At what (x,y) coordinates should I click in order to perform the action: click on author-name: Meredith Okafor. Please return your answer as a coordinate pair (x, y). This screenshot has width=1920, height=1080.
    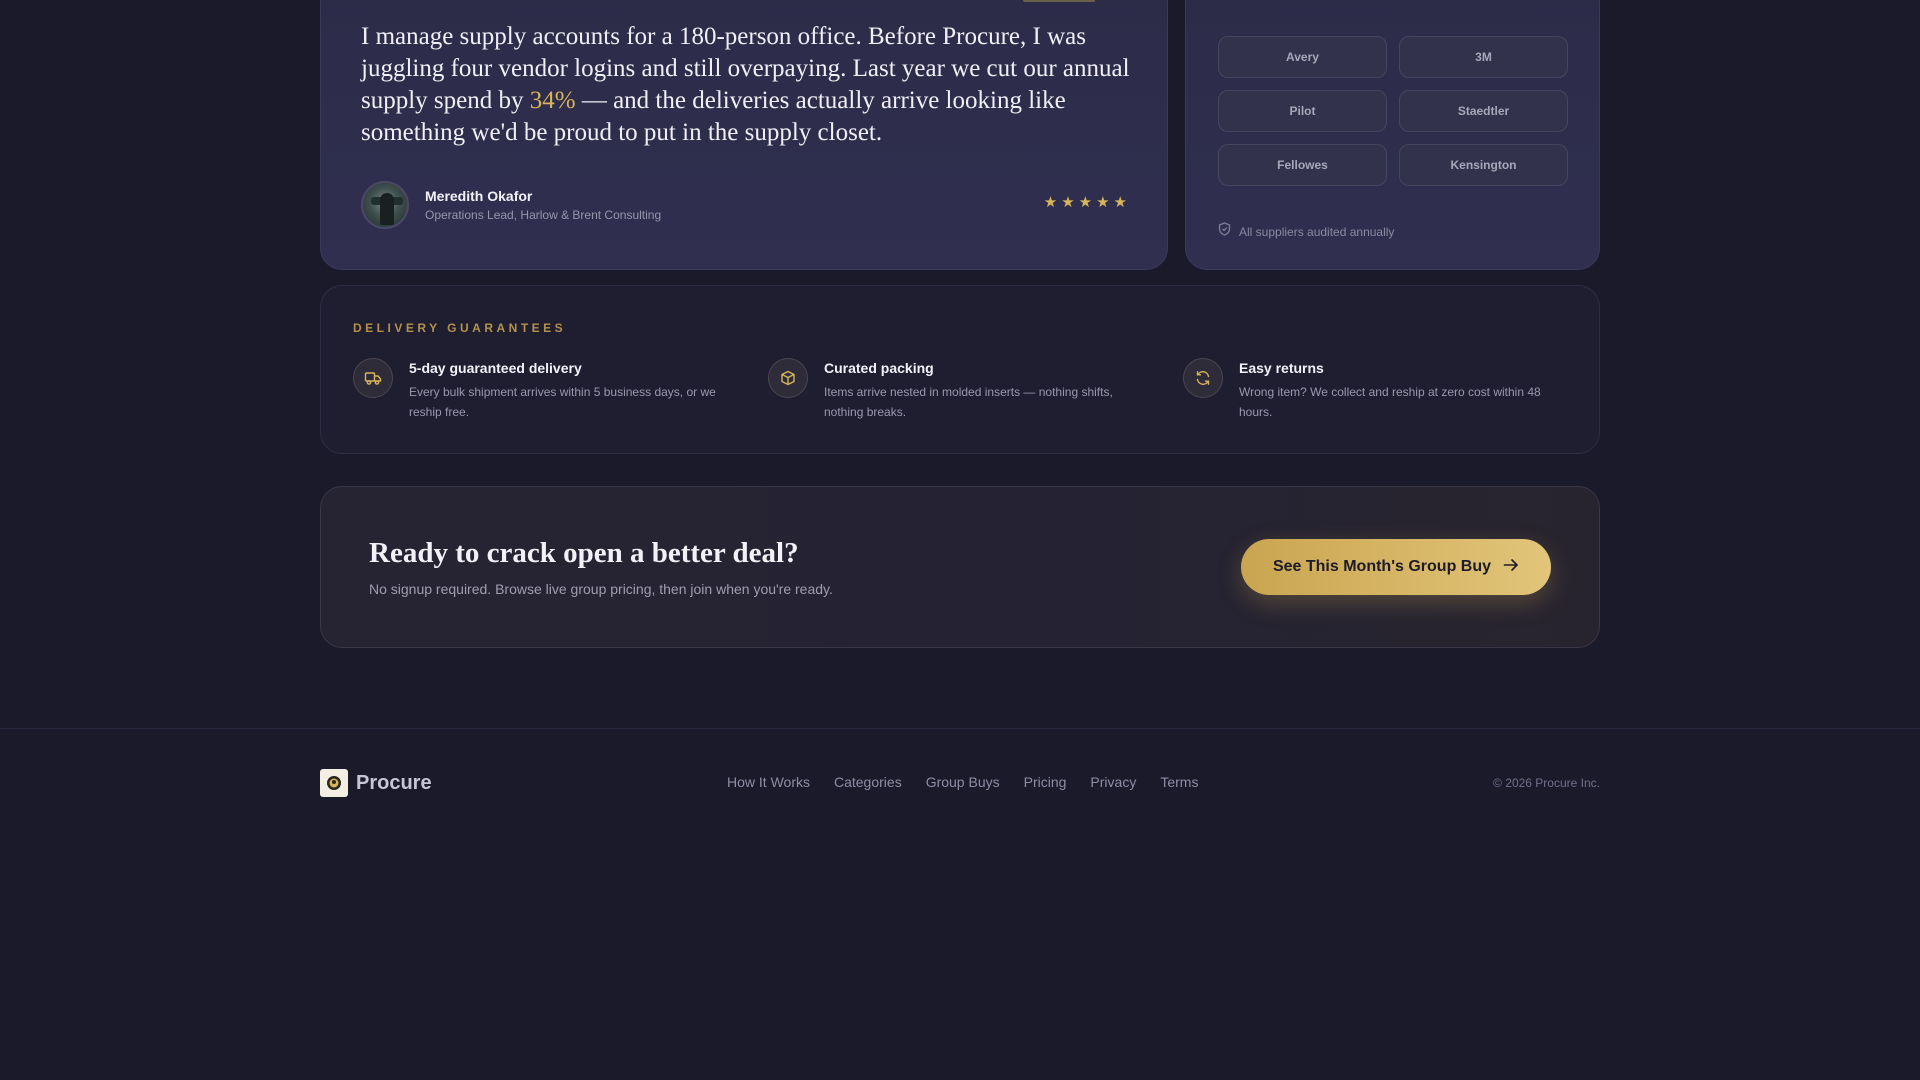
    Looking at the image, I should click on (479, 196).